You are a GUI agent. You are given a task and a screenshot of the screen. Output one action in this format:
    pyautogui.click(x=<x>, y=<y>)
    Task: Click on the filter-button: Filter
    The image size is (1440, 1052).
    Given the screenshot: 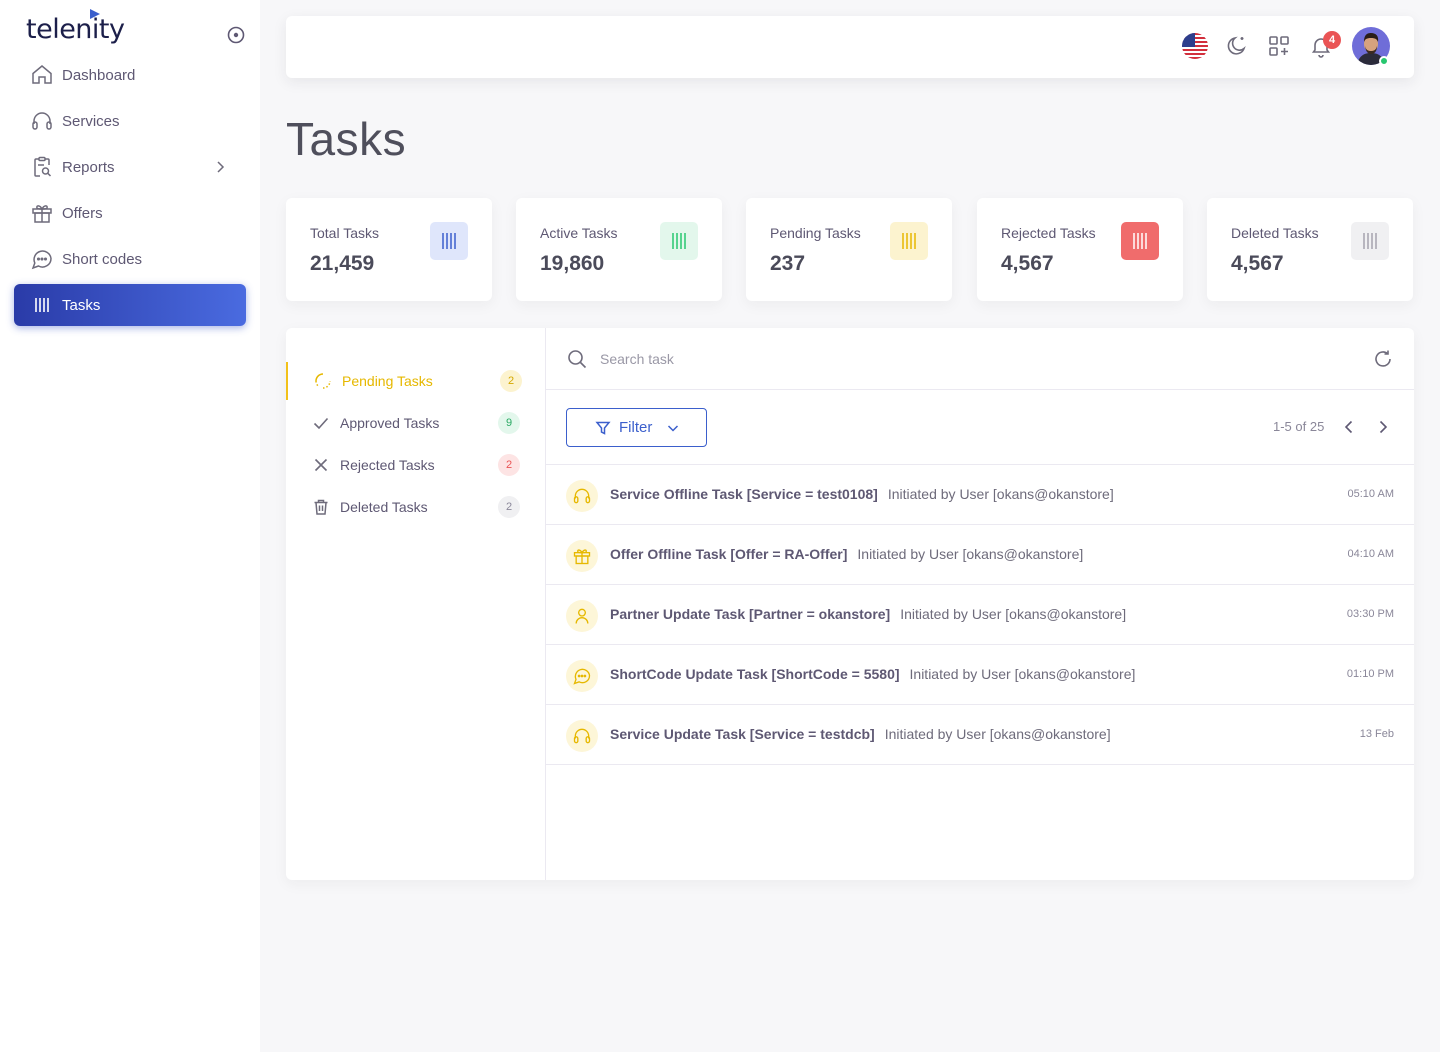 What is the action you would take?
    pyautogui.click(x=636, y=427)
    